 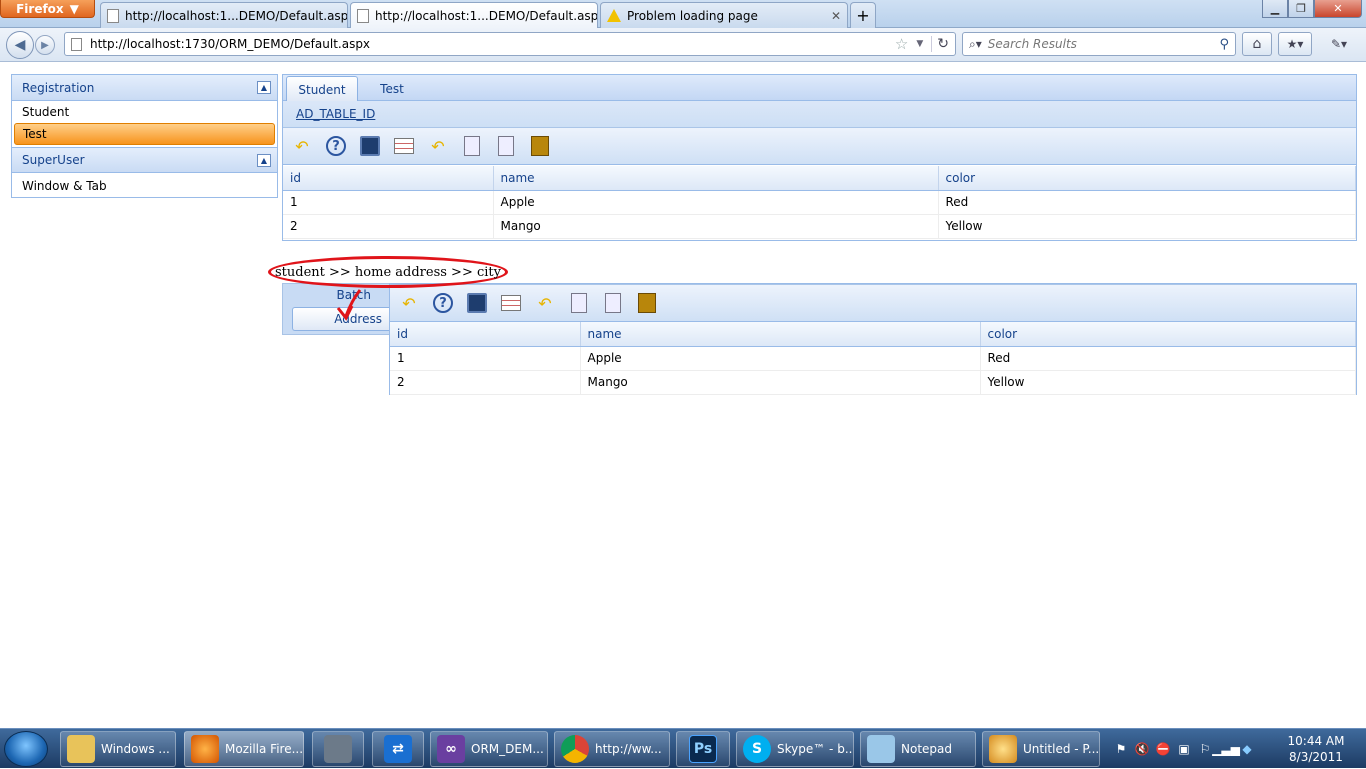 What do you see at coordinates (20, 45) in the screenshot?
I see `back-button: ◀` at bounding box center [20, 45].